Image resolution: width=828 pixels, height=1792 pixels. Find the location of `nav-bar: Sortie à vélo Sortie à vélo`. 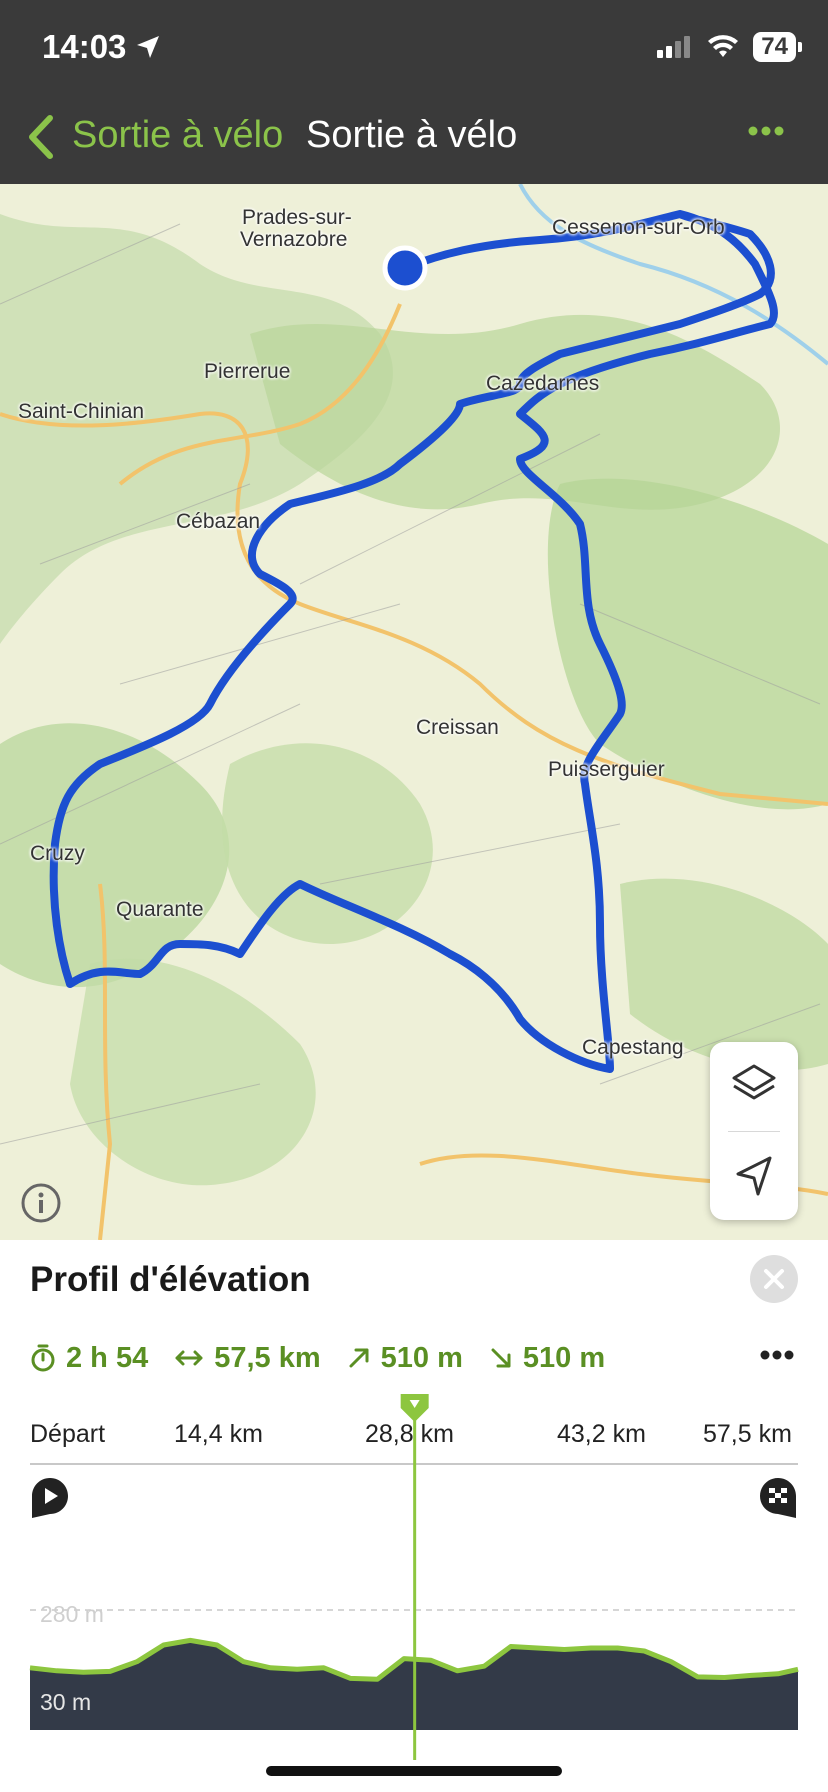

nav-bar: Sortie à vélo Sortie à vélo is located at coordinates (414, 136).